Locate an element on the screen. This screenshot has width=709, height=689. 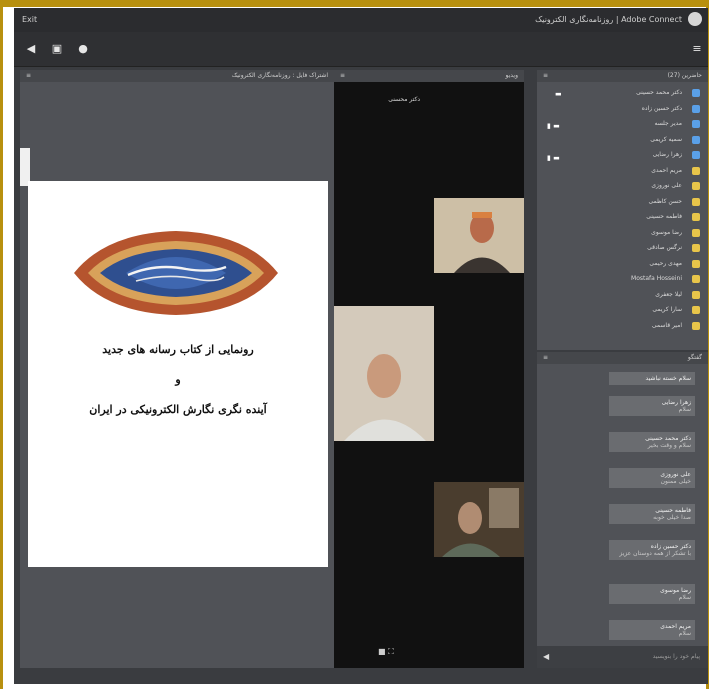
chat-message: دکتر حسین زاده با تشکر از همه دوستان عزیز is located at coordinates (652, 550).